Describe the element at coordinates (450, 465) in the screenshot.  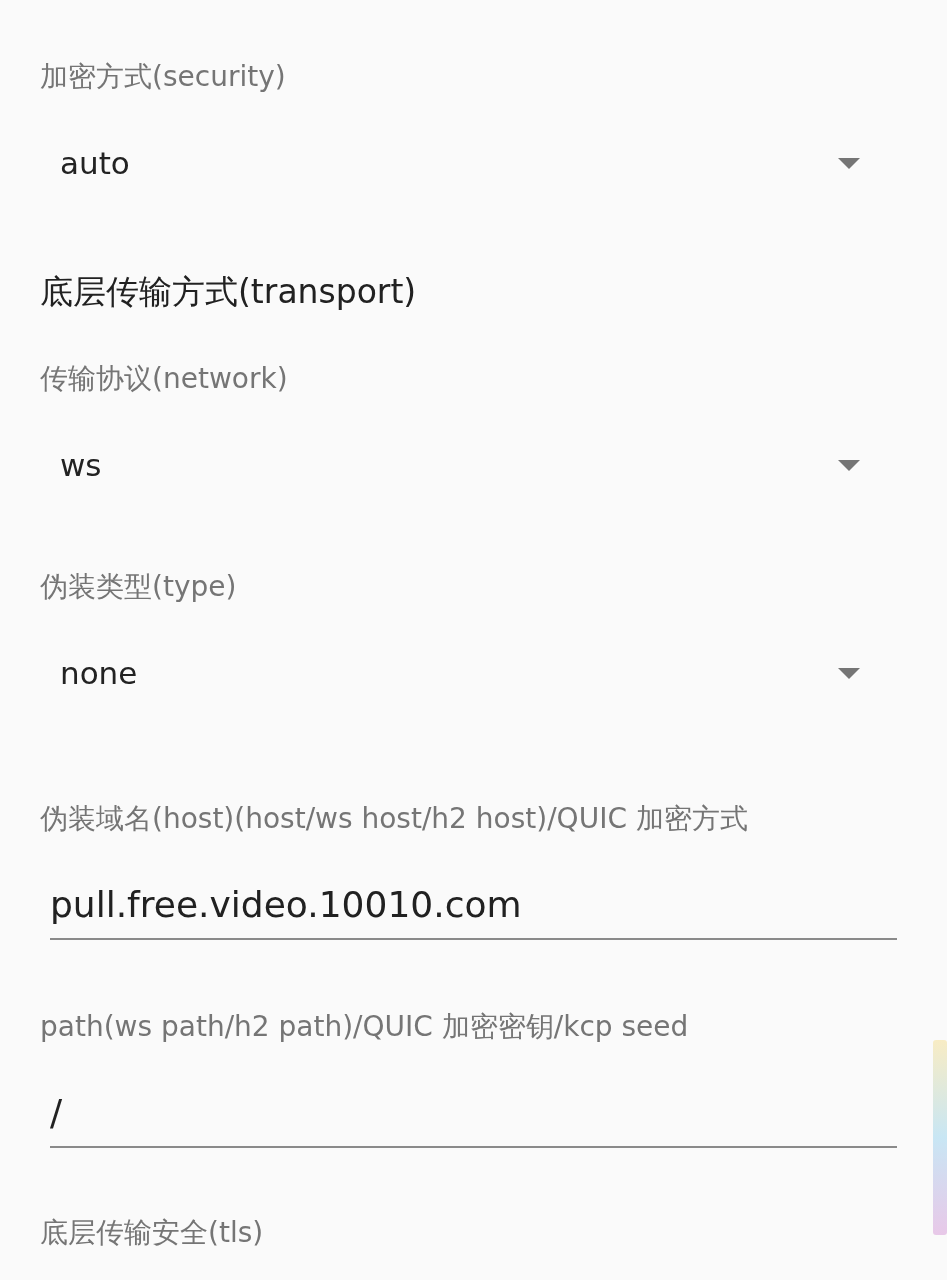
I see `dropdown: ws` at that location.